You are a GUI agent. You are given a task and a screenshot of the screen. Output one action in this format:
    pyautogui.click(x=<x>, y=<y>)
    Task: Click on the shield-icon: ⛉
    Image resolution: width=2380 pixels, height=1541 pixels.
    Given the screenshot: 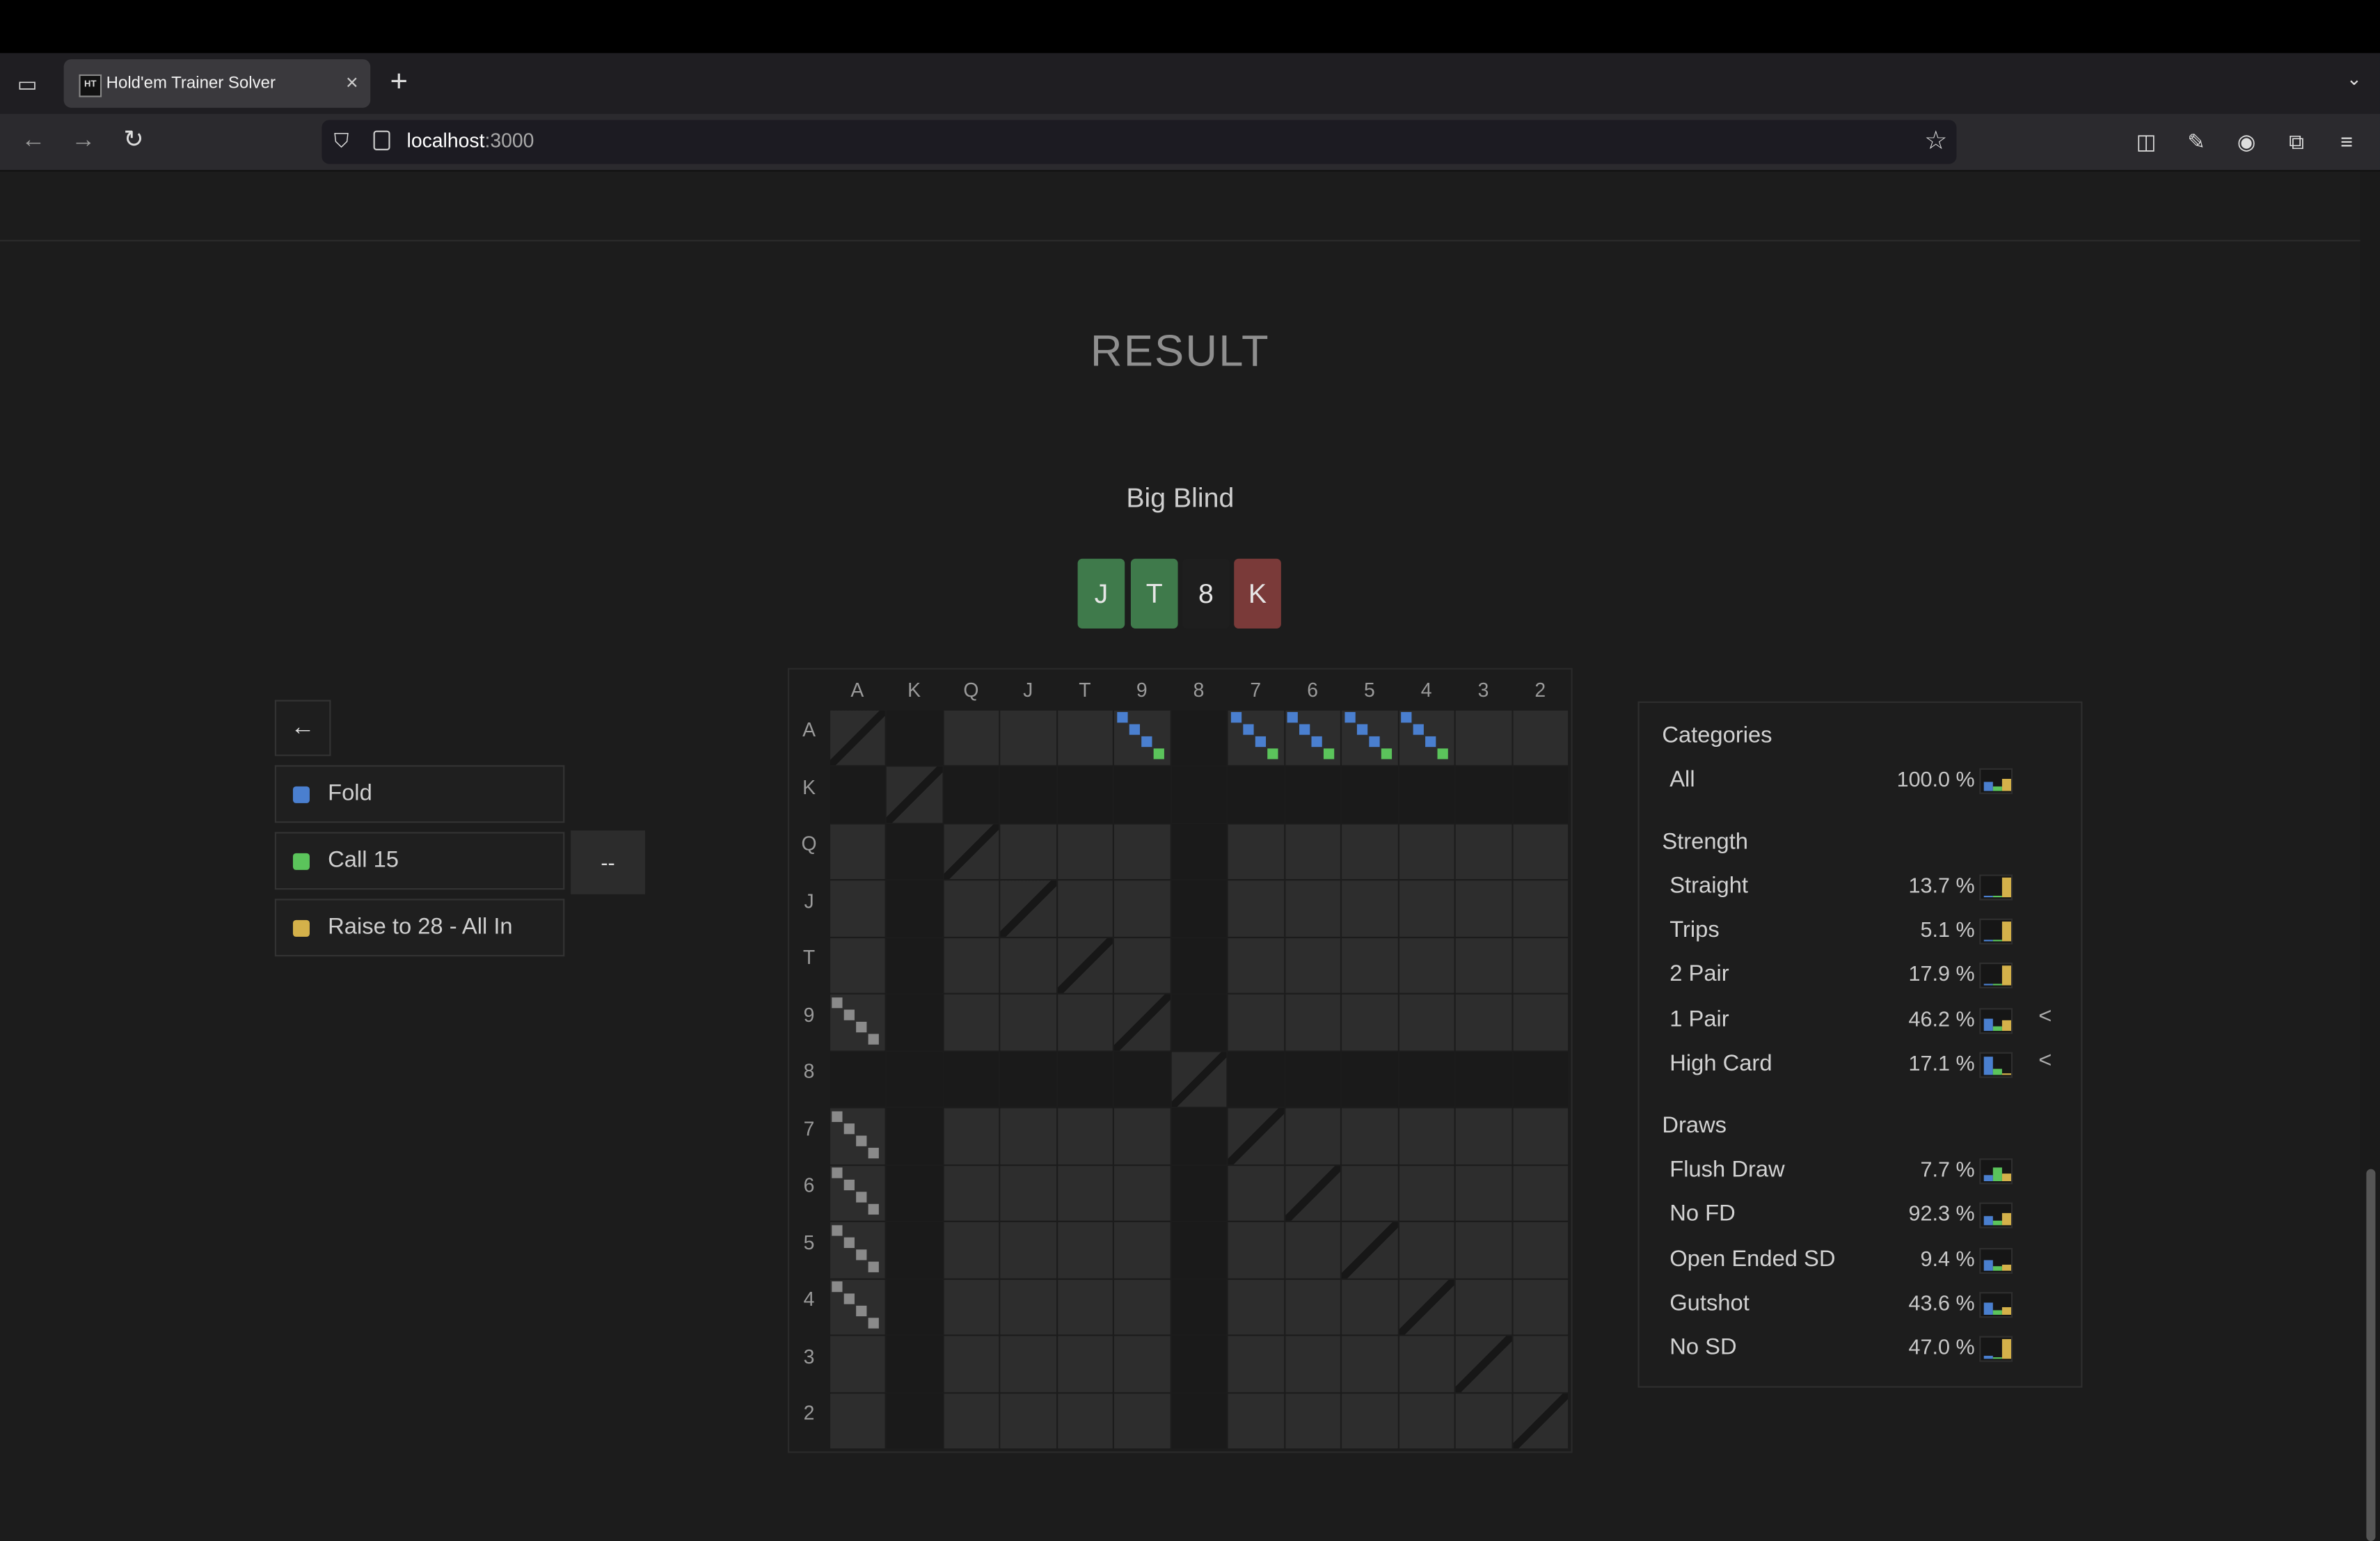 What is the action you would take?
    pyautogui.click(x=341, y=141)
    